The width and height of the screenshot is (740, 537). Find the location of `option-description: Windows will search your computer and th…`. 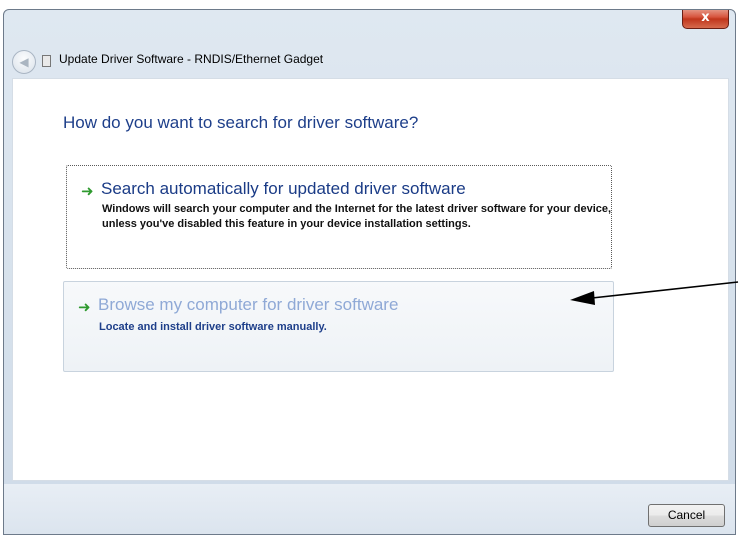

option-description: Windows will search your computer and th… is located at coordinates (357, 216).